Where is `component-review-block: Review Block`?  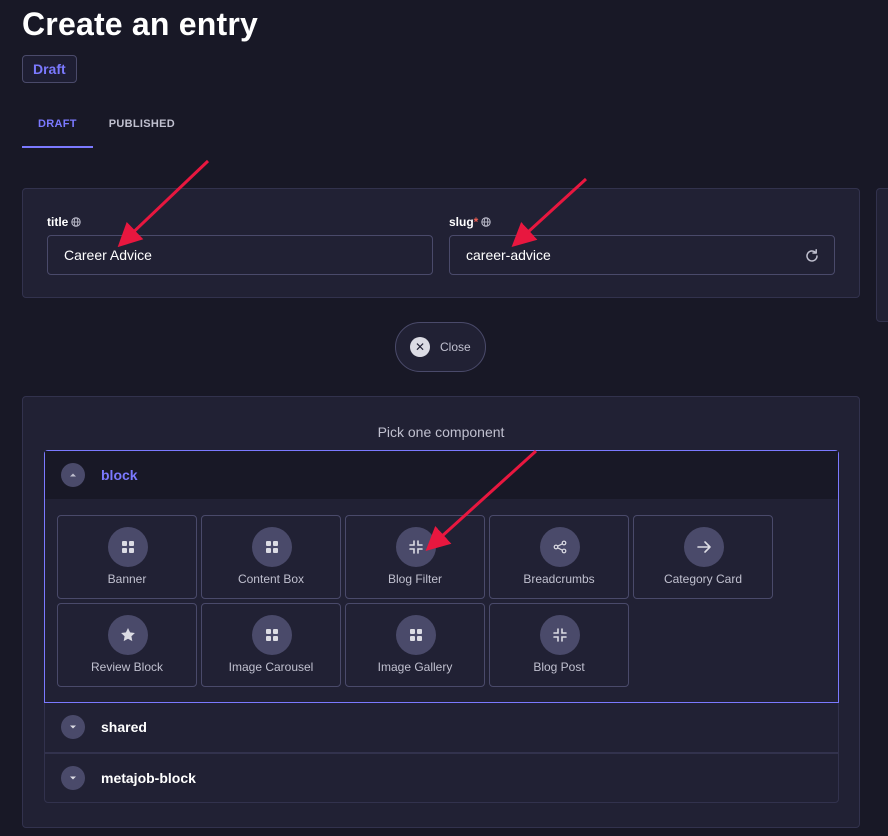
component-review-block: Review Block is located at coordinates (127, 645).